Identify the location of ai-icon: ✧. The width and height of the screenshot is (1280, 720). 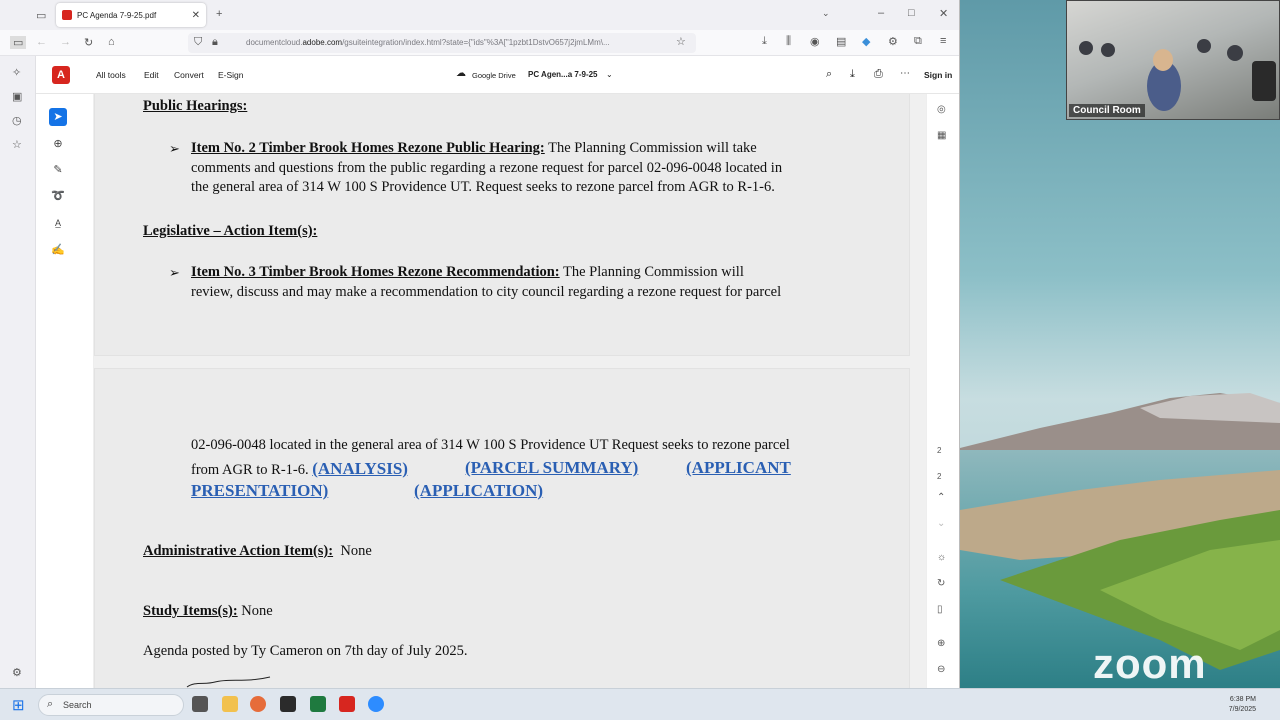
(16, 72).